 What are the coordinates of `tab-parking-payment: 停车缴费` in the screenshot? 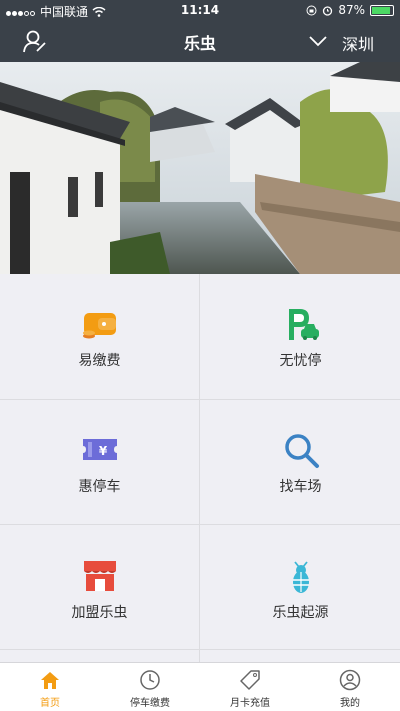 It's located at (150, 687).